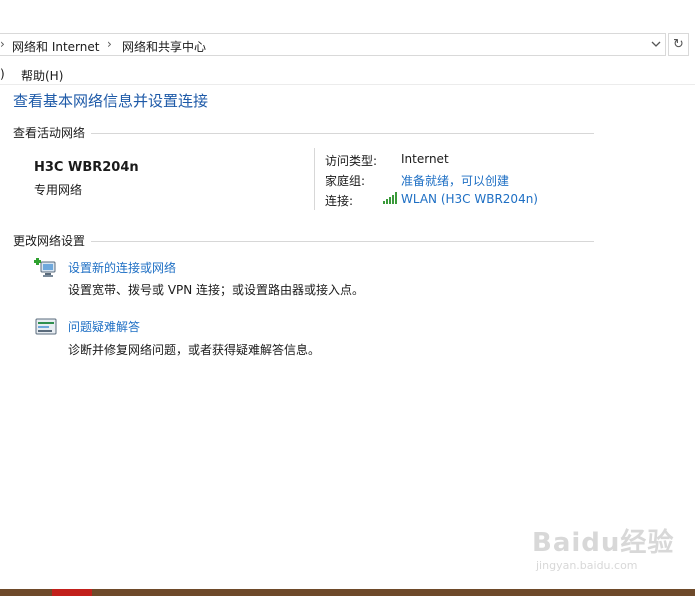 Image resolution: width=695 pixels, height=596 pixels. Describe the element at coordinates (347, 592) in the screenshot. I see `taskbar-strip` at that location.